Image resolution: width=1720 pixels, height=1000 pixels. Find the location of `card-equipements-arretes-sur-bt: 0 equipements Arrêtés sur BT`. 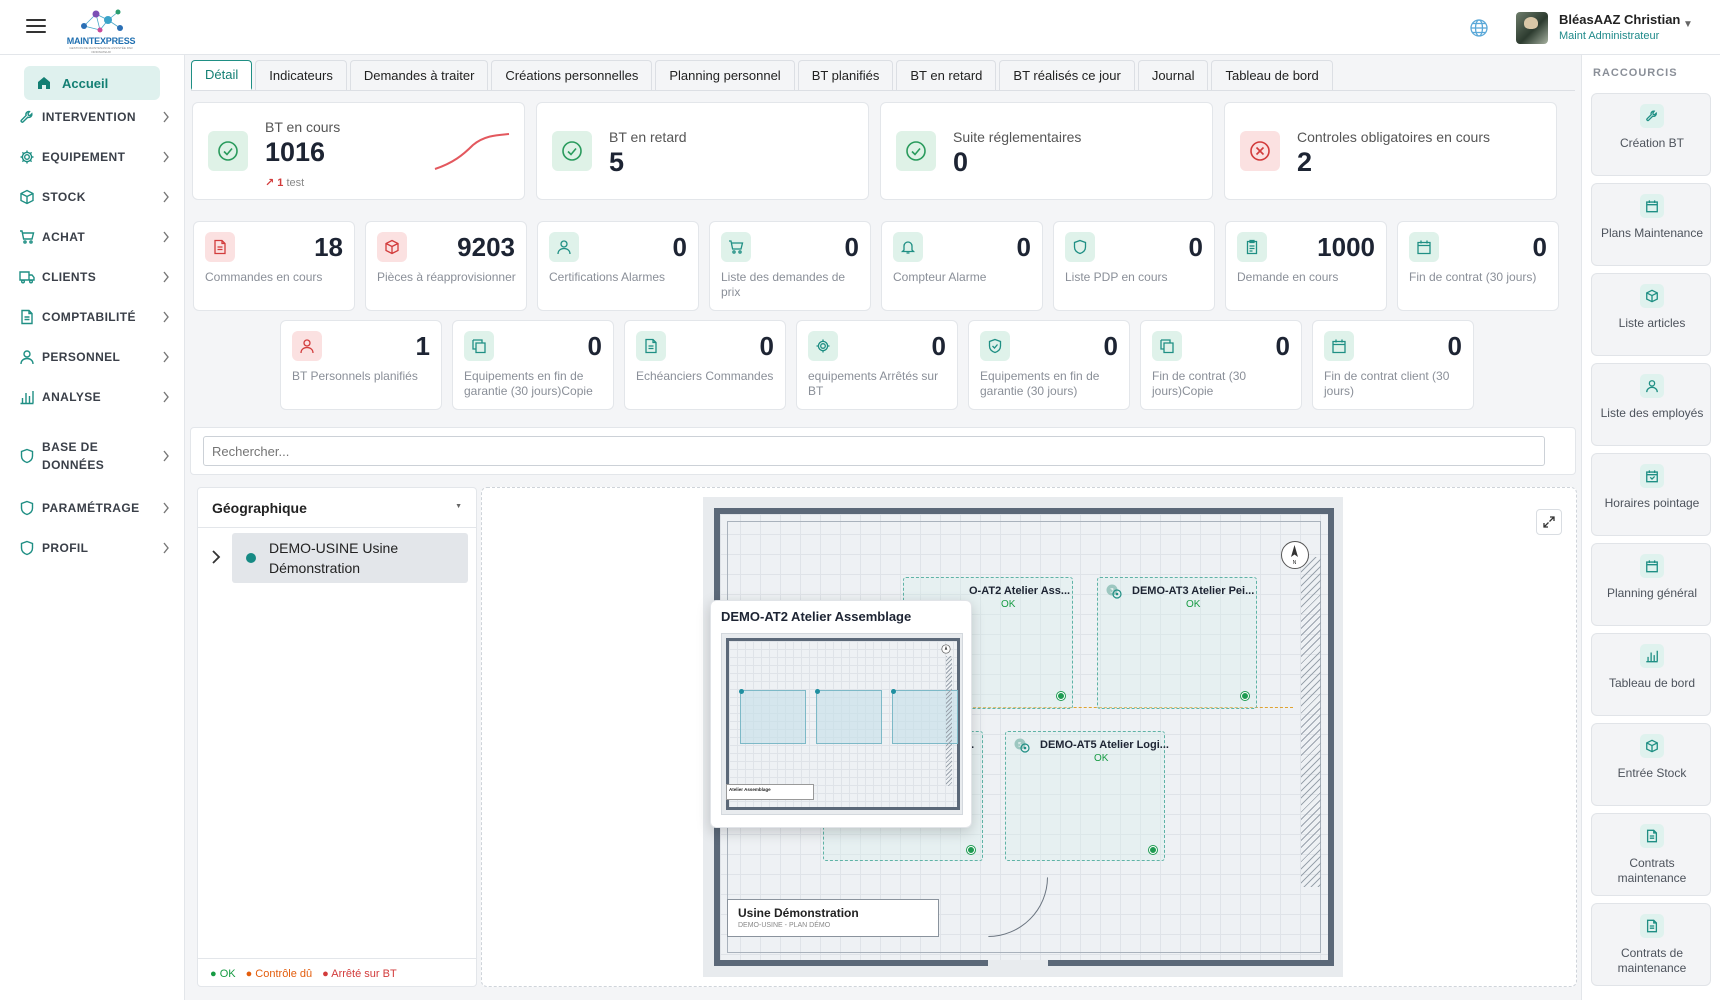

card-equipements-arretes-sur-bt: 0 equipements Arrêtés sur BT is located at coordinates (877, 365).